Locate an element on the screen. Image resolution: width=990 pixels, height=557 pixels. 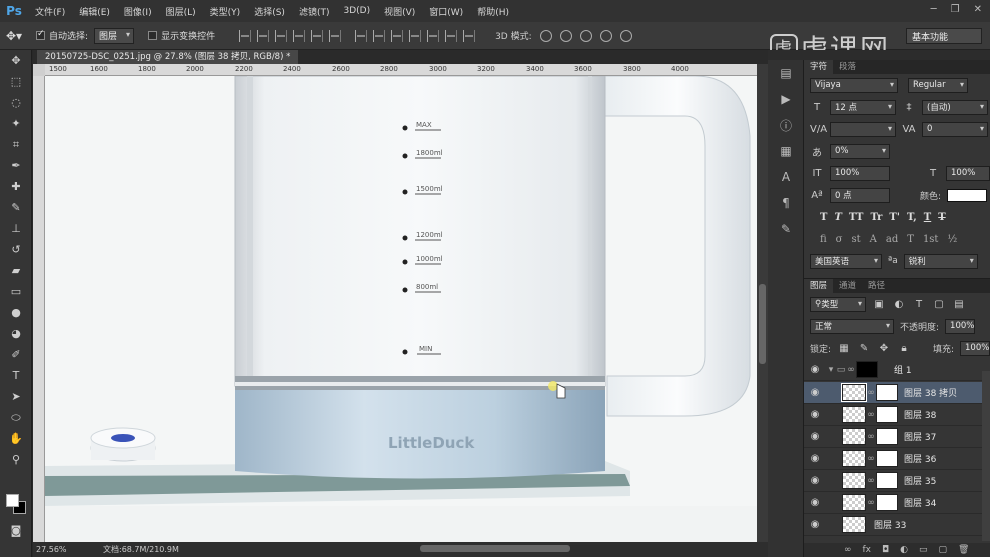
move-tool-preset-icon: ✥▾ is located at coordinates (21, 36).